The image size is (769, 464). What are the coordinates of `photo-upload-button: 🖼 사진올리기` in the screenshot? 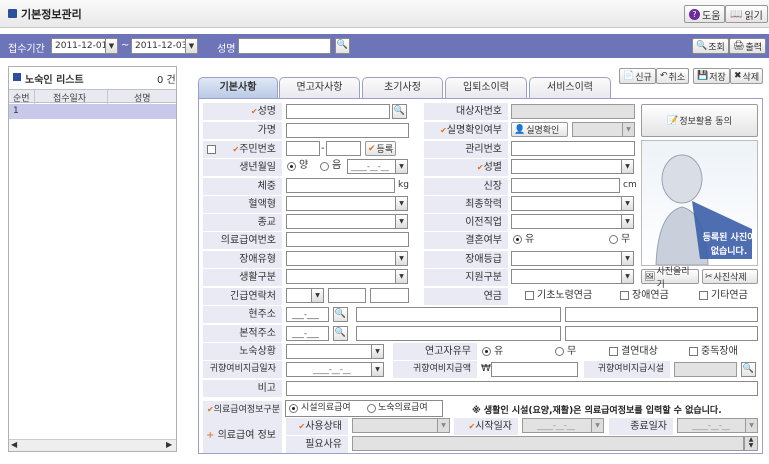 It's located at (670, 278).